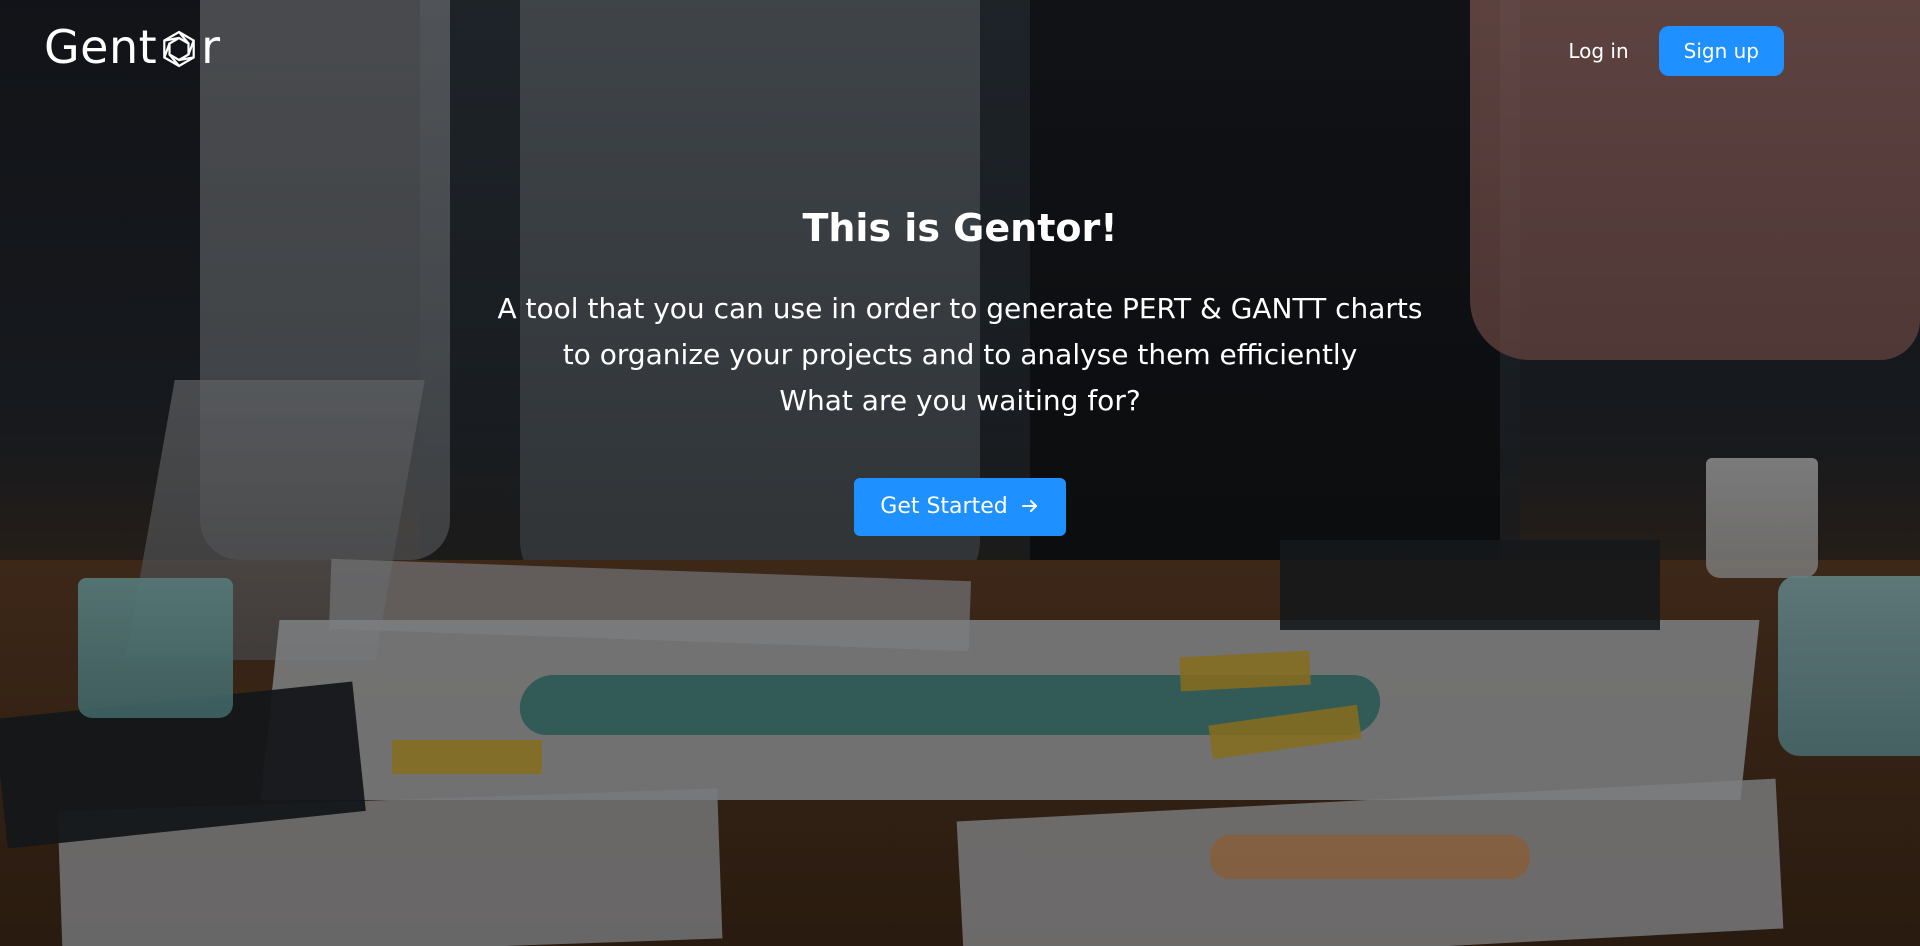 The height and width of the screenshot is (946, 1920). I want to click on hero-description-line: What are you waiting for?, so click(960, 400).